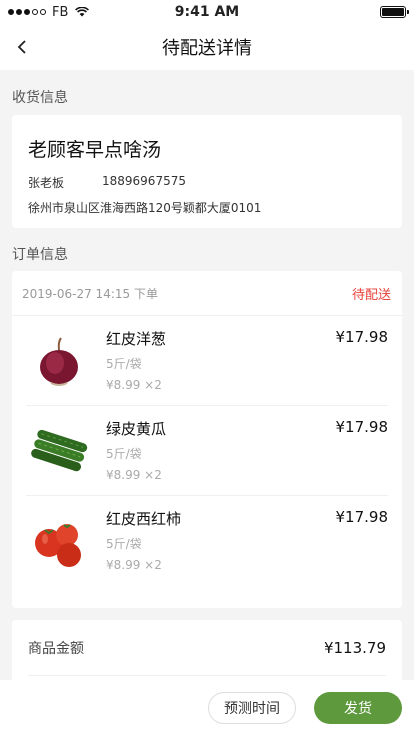 This screenshot has width=414, height=736. Describe the element at coordinates (56, 648) in the screenshot. I see `goods-amount-label: 商品金额` at that location.